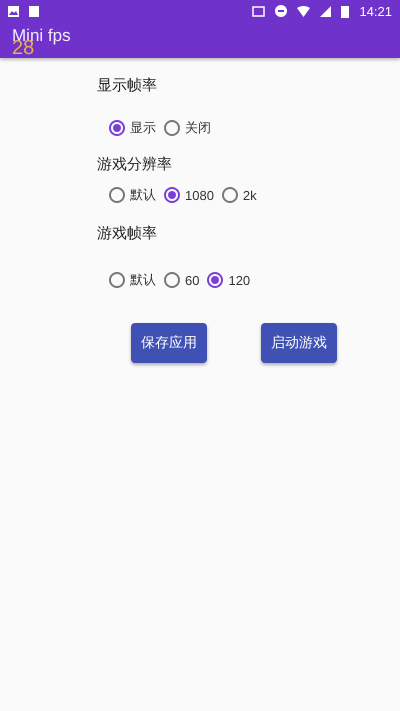 This screenshot has width=400, height=711. I want to click on radio-option: 显示, so click(132, 128).